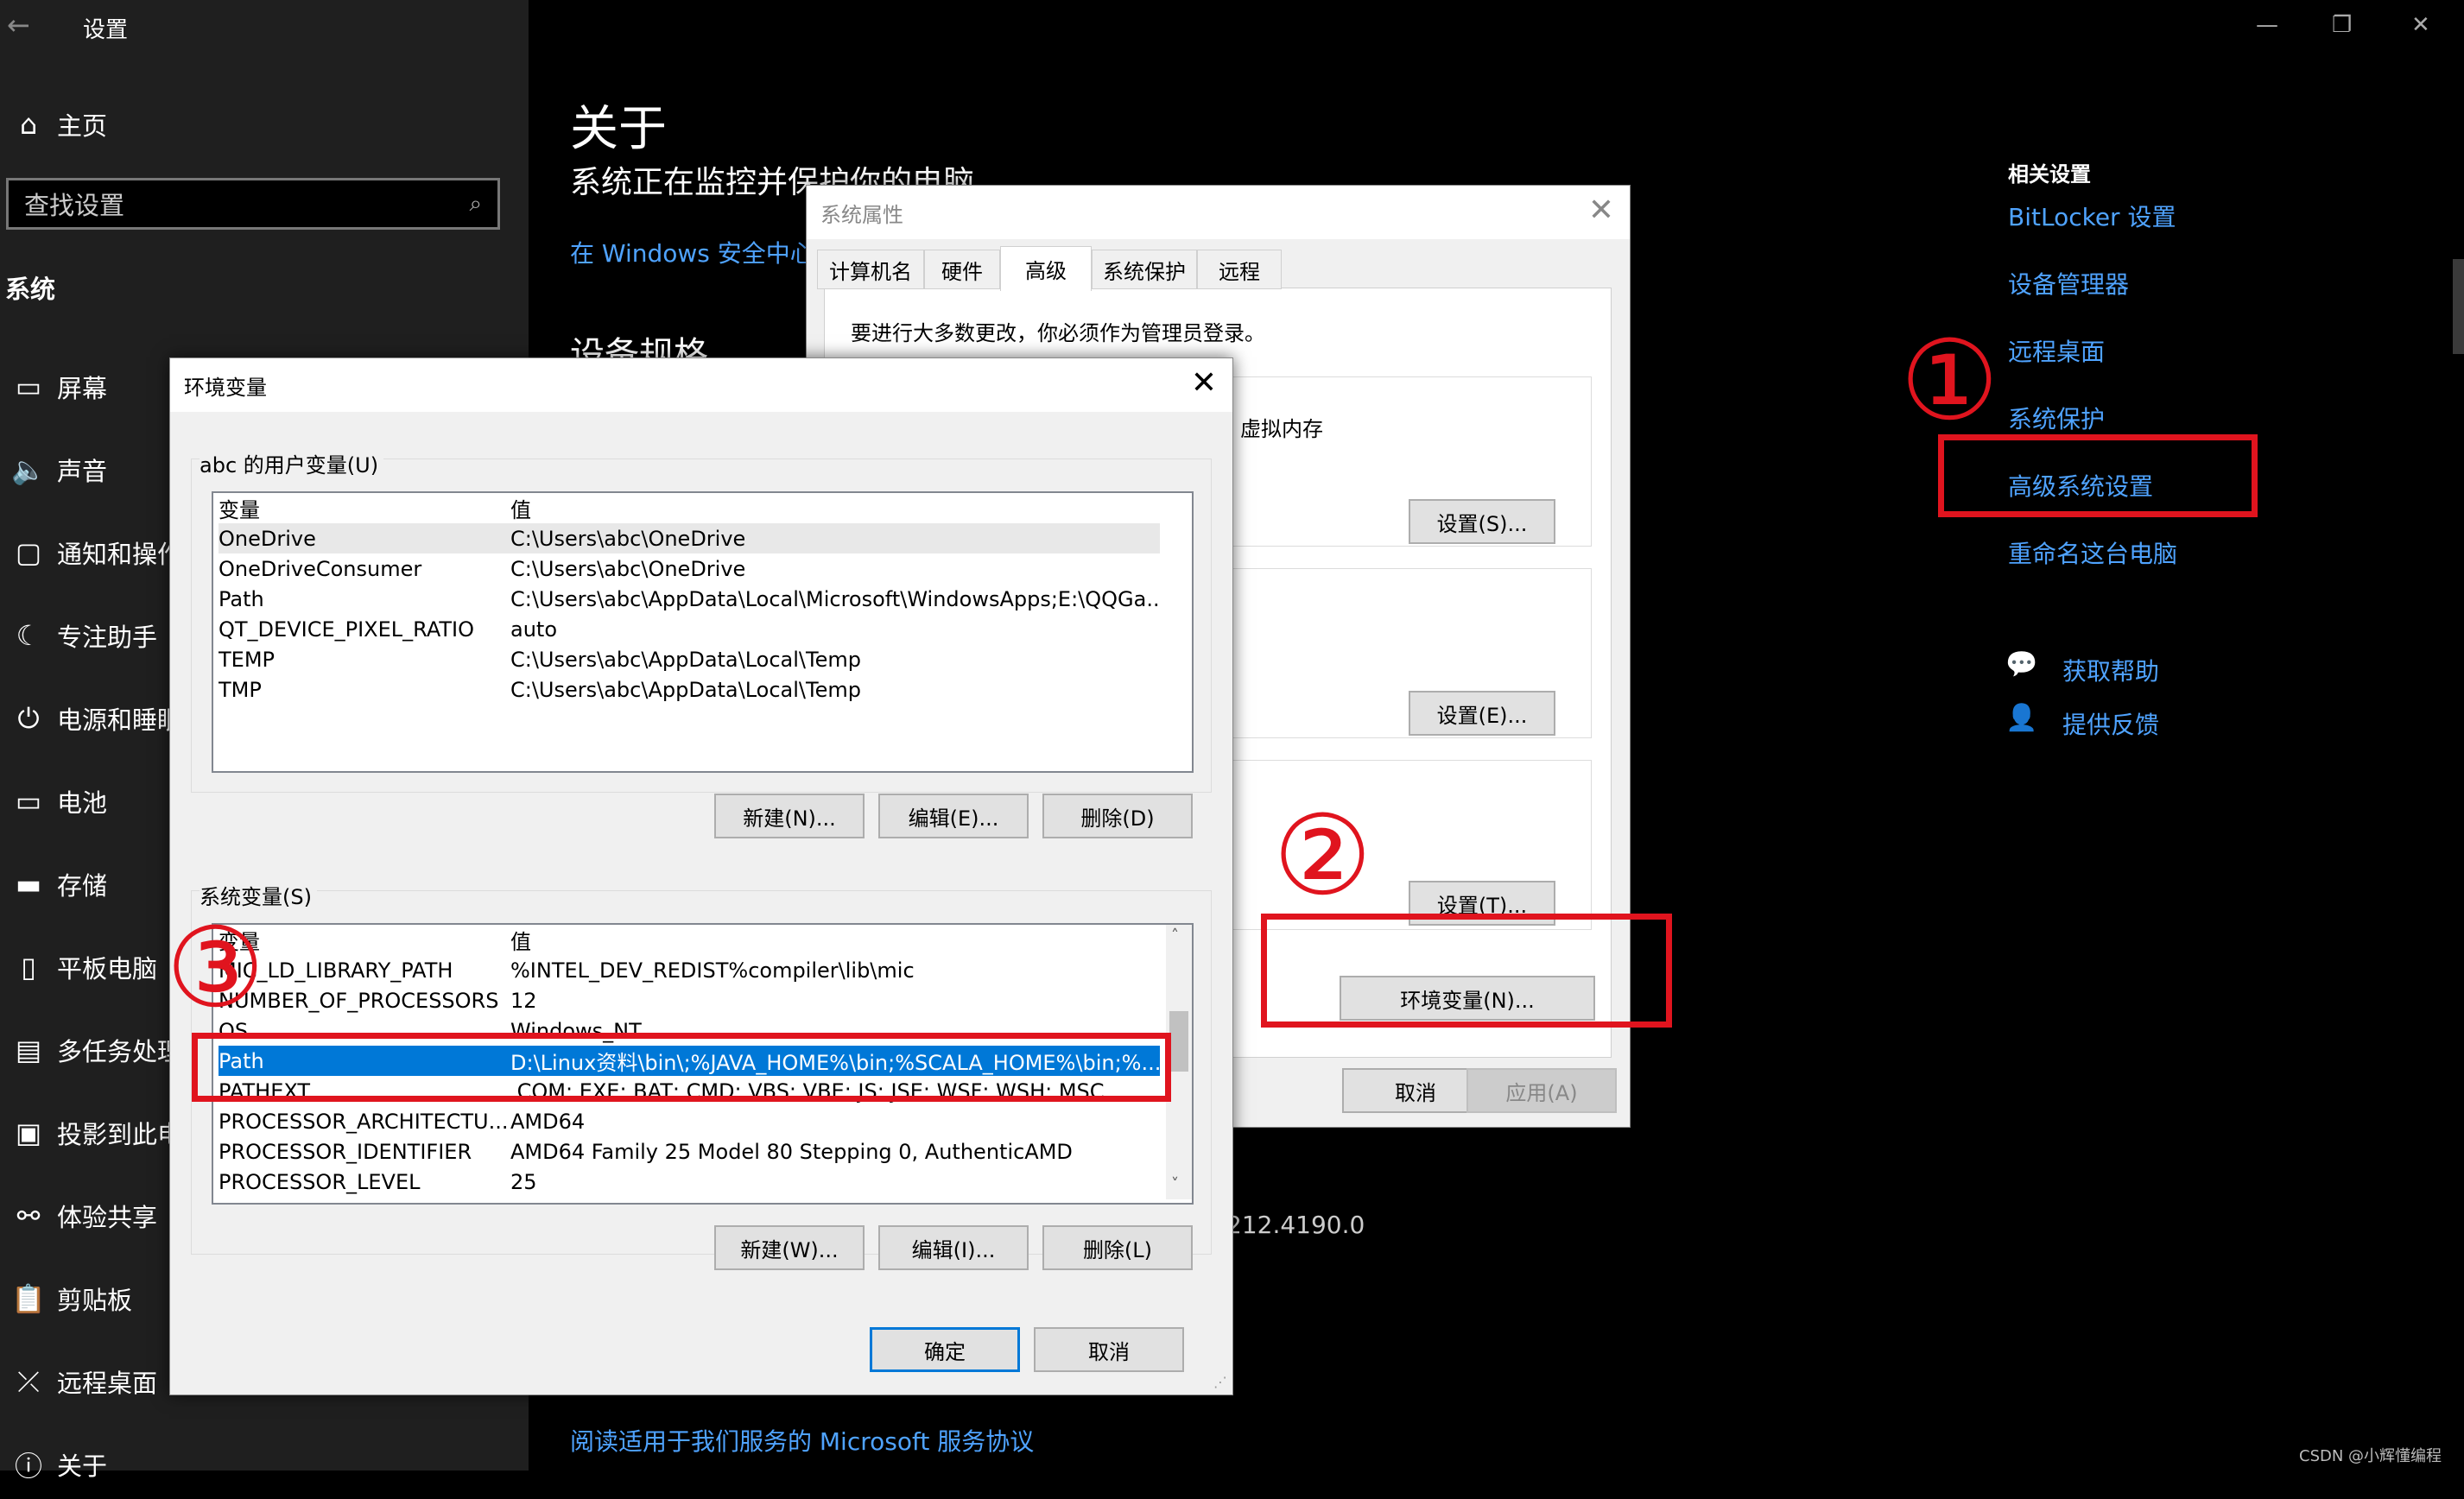 This screenshot has width=2464, height=1499. Describe the element at coordinates (1218, 212) in the screenshot. I see `dialog-title: 系统属性` at that location.